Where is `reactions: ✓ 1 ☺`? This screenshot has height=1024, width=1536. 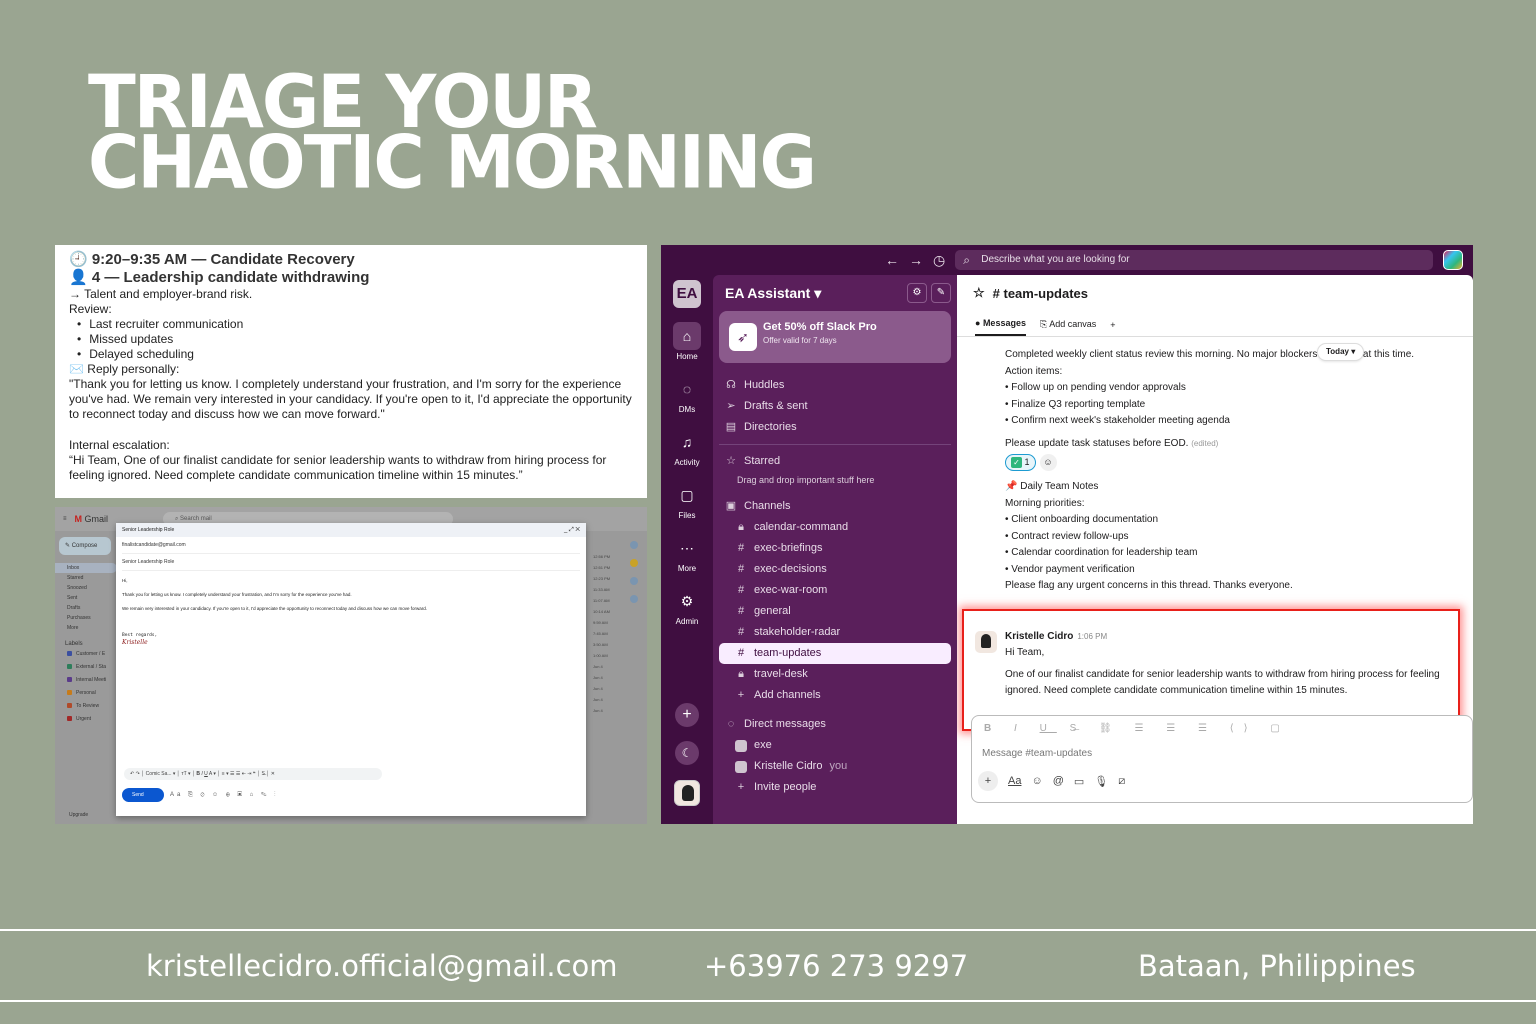 reactions: ✓ 1 ☺ is located at coordinates (1031, 462).